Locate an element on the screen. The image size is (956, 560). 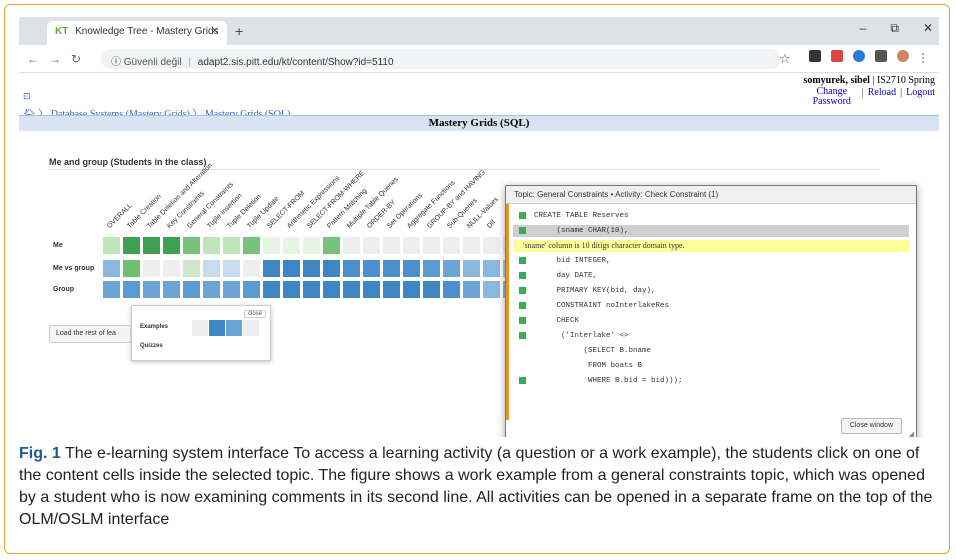
code-line: day DATE, is located at coordinates (711, 276).